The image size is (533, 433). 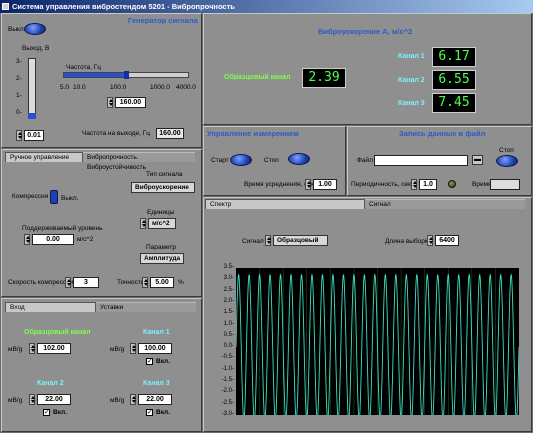 What do you see at coordinates (133, 348) in the screenshot?
I see `input-ch1-spinner` at bounding box center [133, 348].